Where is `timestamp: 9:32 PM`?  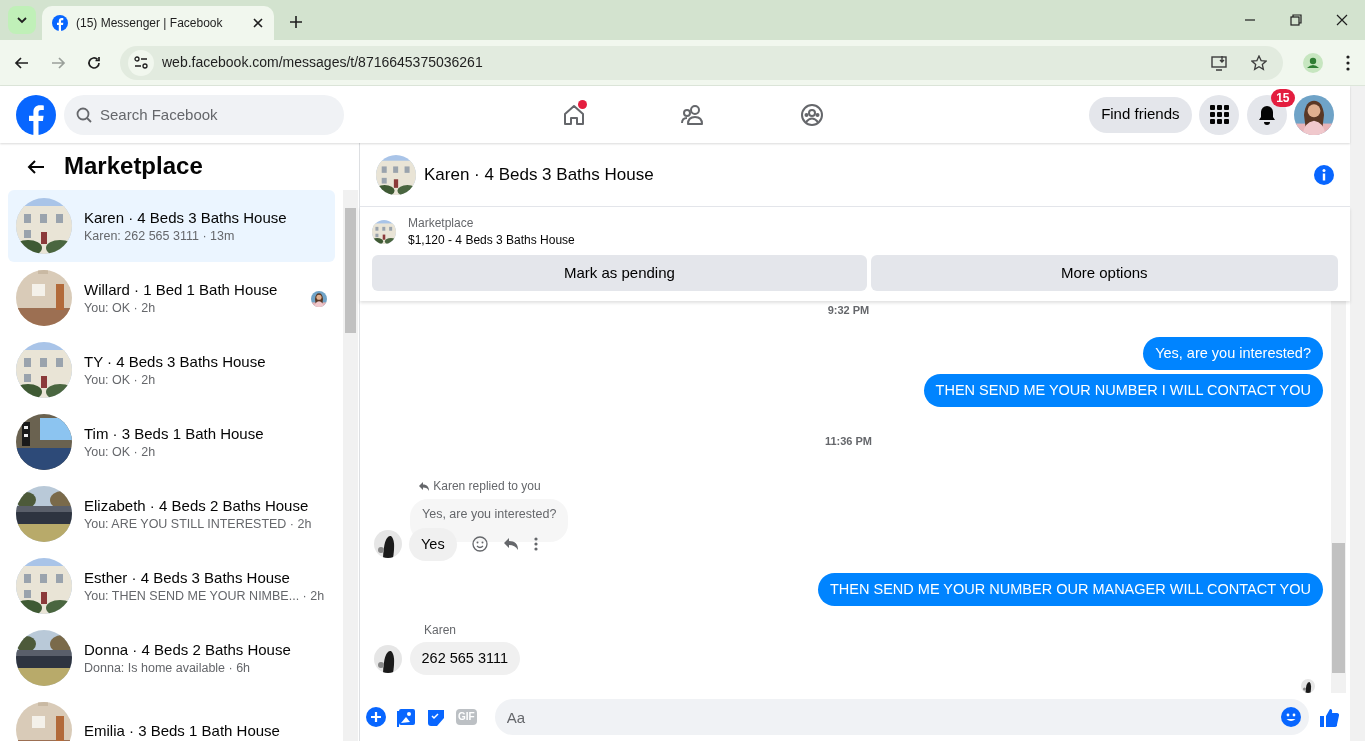
timestamp: 9:32 PM is located at coordinates (848, 310).